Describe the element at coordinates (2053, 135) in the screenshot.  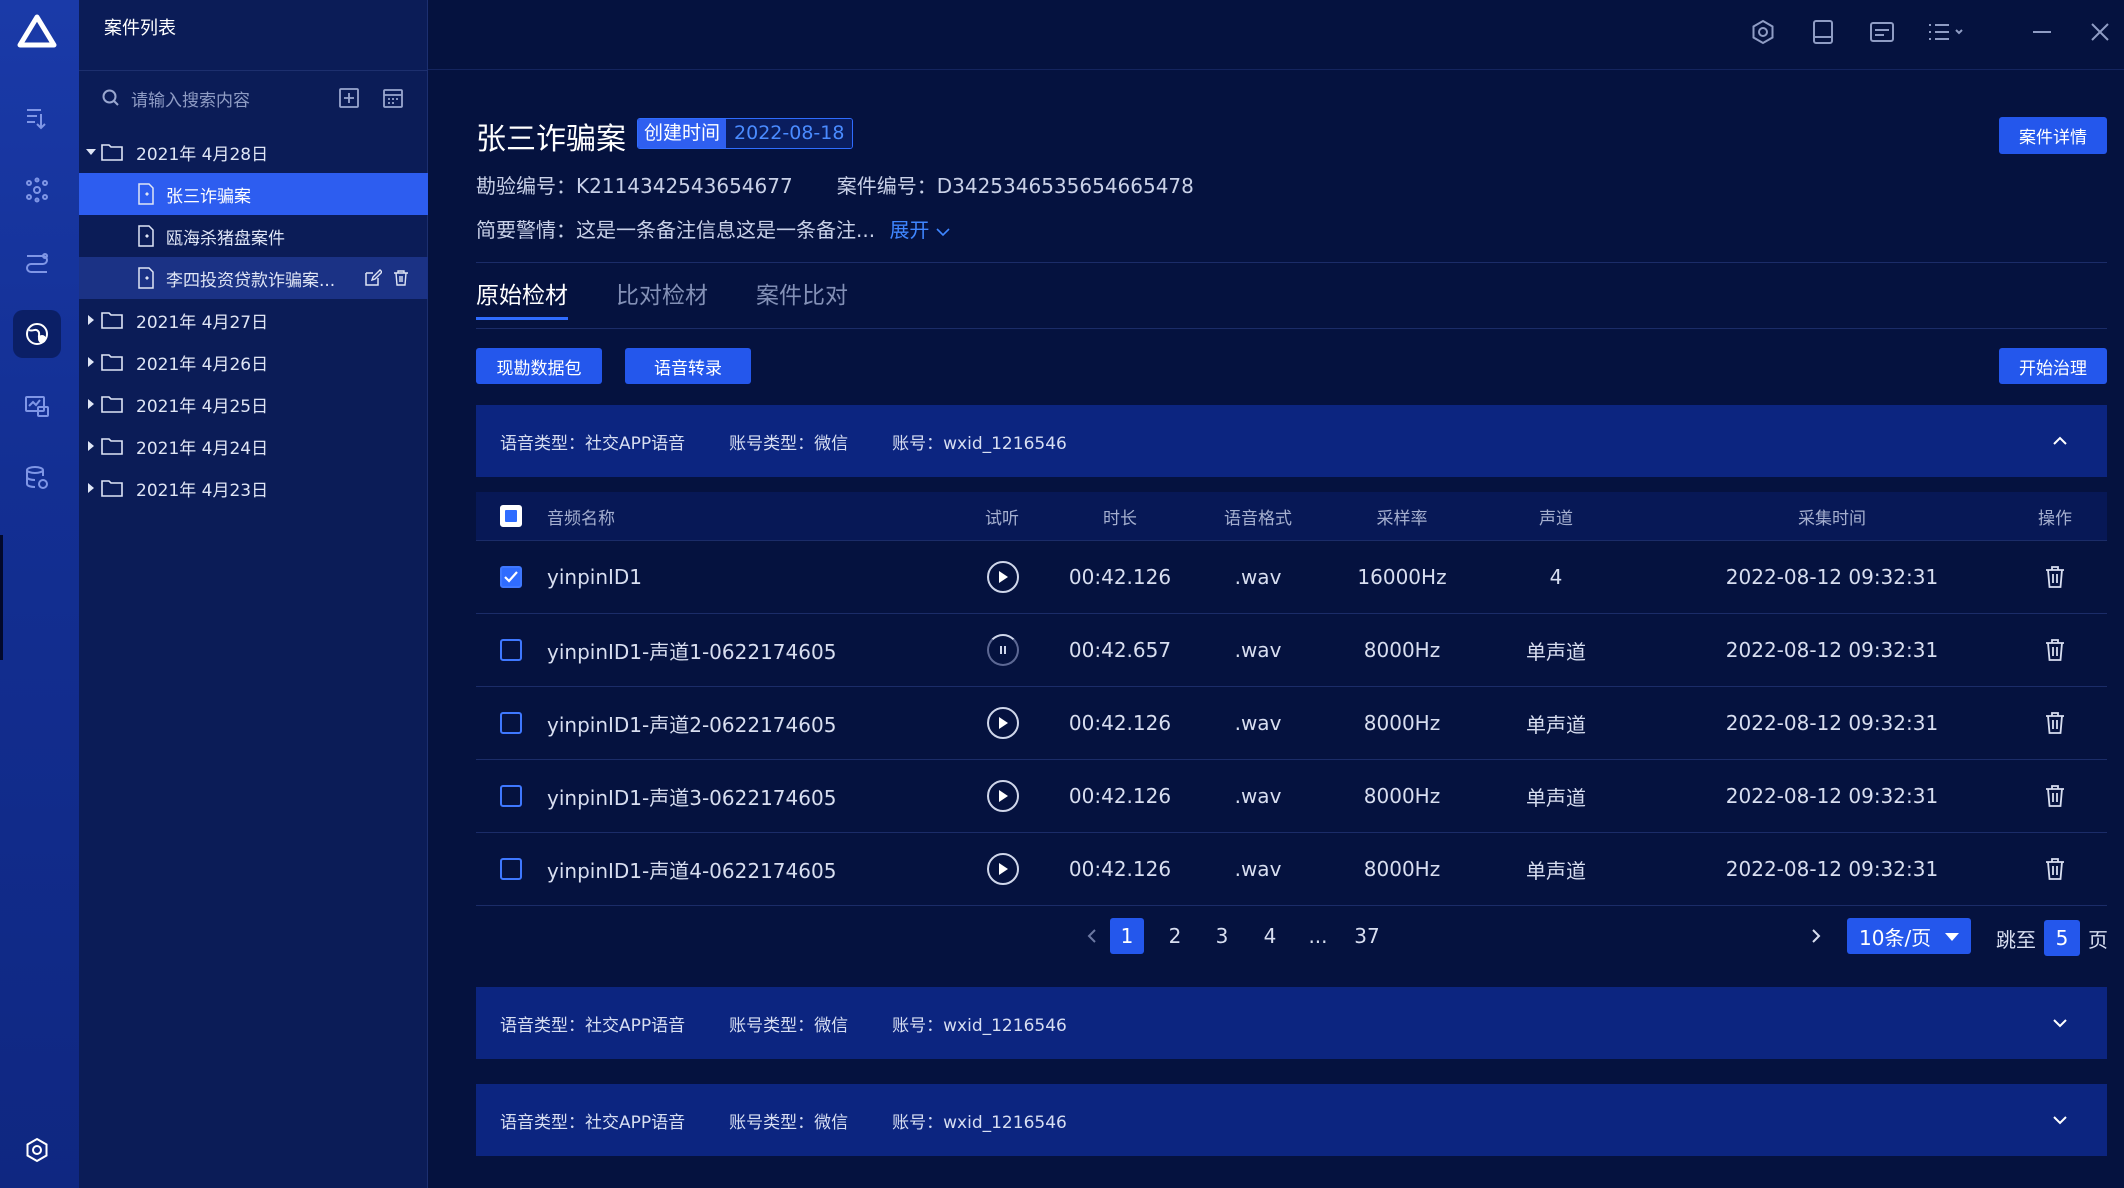
I see `case-detail-button: 案件详情` at that location.